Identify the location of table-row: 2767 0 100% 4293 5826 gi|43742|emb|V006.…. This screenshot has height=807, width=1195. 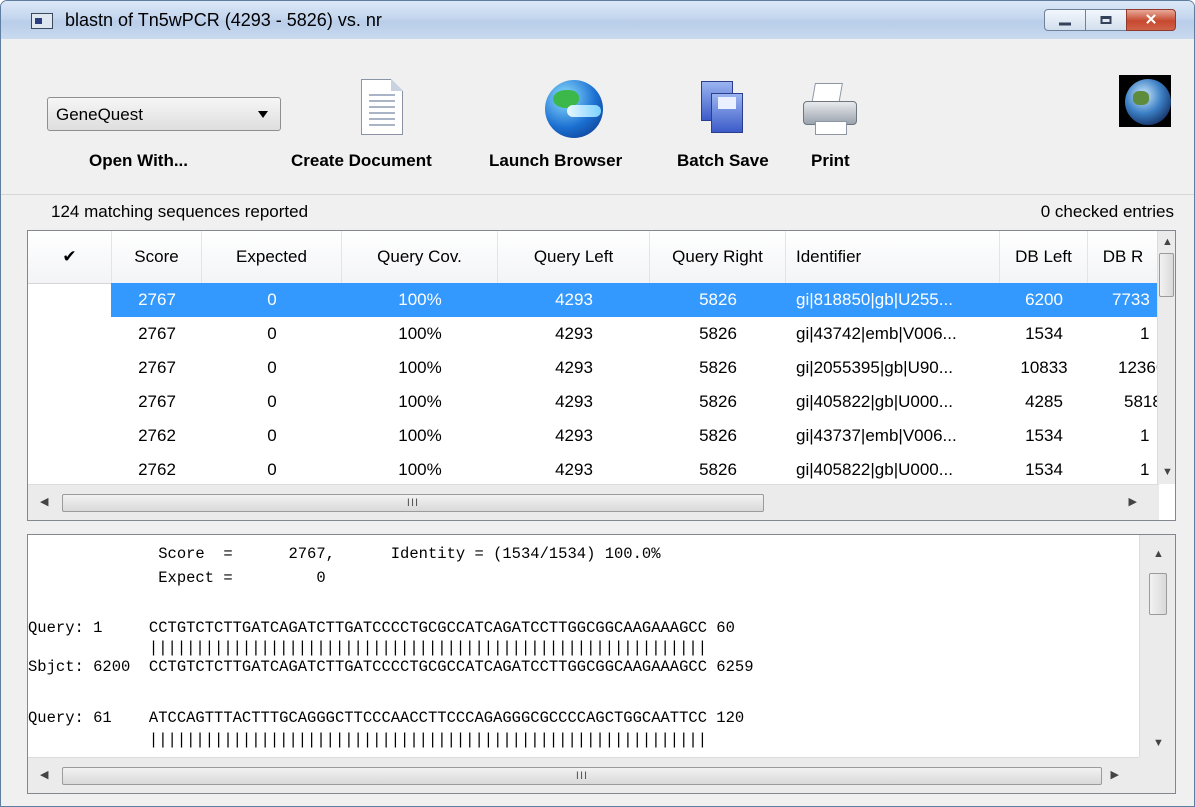
(593, 334).